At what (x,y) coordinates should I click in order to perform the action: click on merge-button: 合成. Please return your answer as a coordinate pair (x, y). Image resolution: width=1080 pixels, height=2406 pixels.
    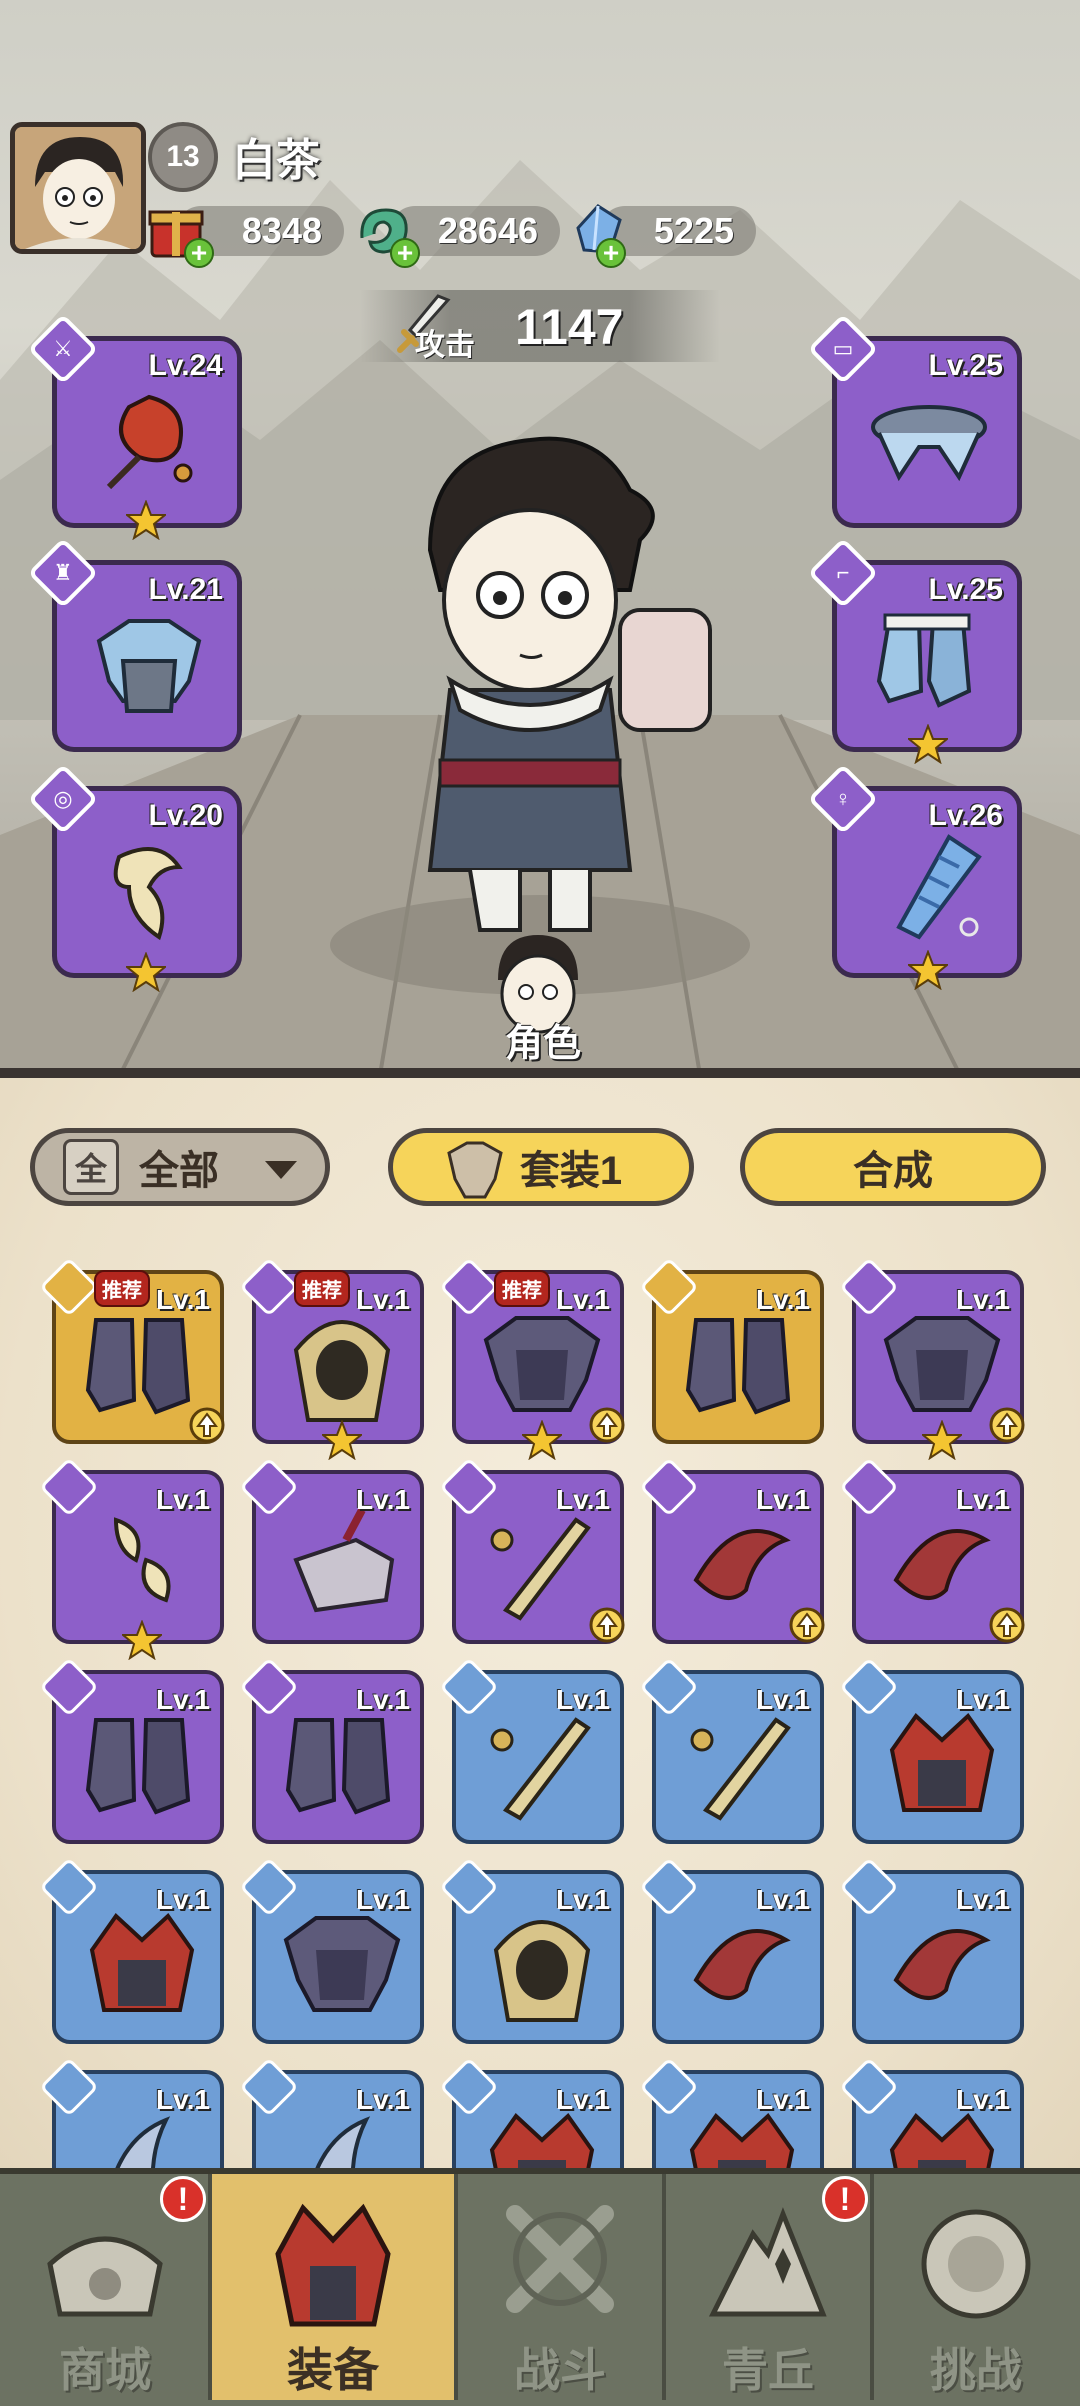
    Looking at the image, I should click on (893, 1167).